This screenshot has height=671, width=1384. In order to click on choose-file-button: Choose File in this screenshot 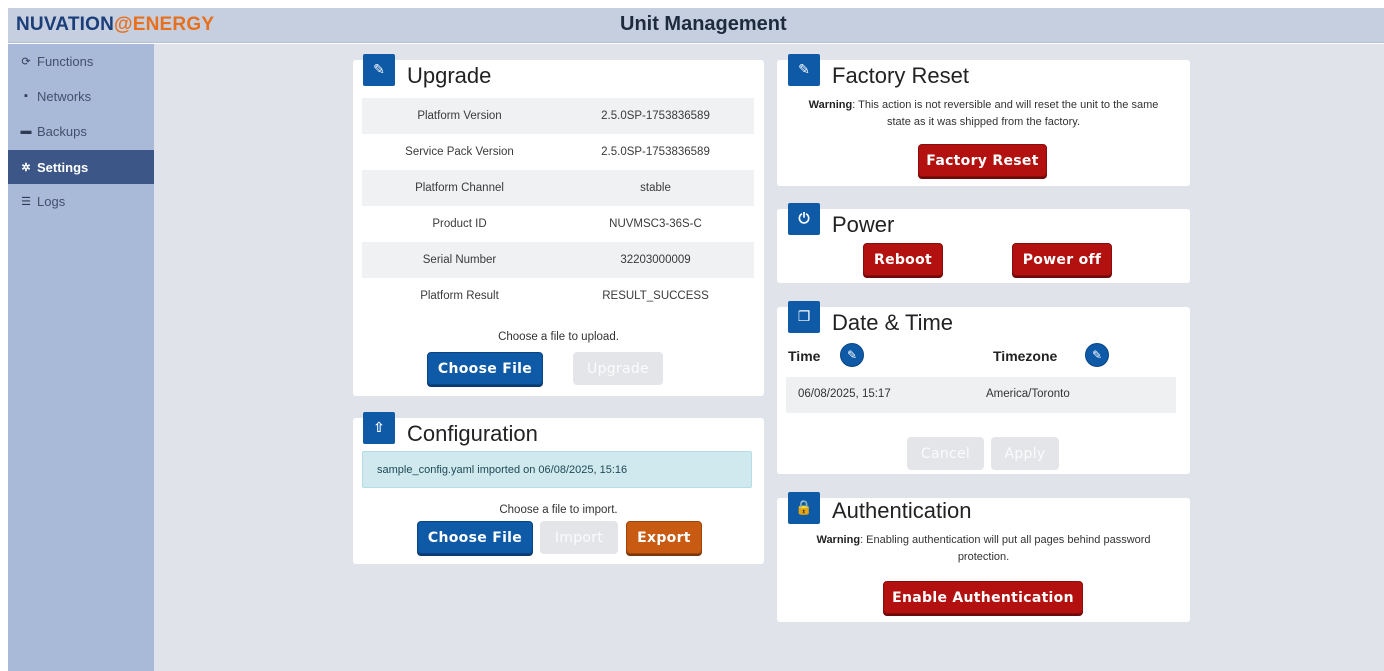, I will do `click(485, 368)`.